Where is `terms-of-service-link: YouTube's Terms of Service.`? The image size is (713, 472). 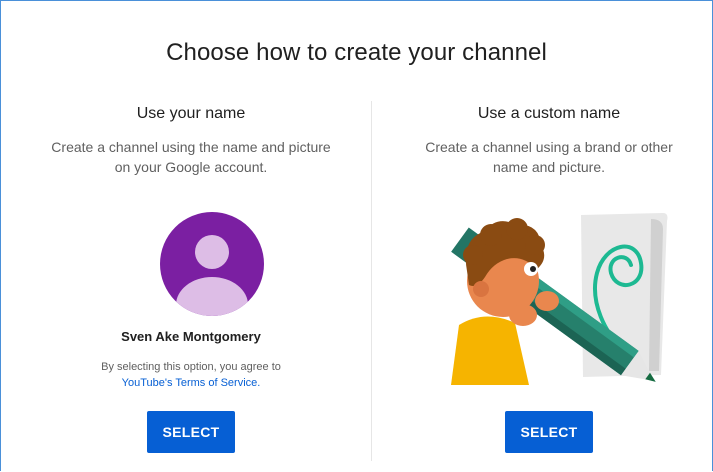 terms-of-service-link: YouTube's Terms of Service. is located at coordinates (191, 383).